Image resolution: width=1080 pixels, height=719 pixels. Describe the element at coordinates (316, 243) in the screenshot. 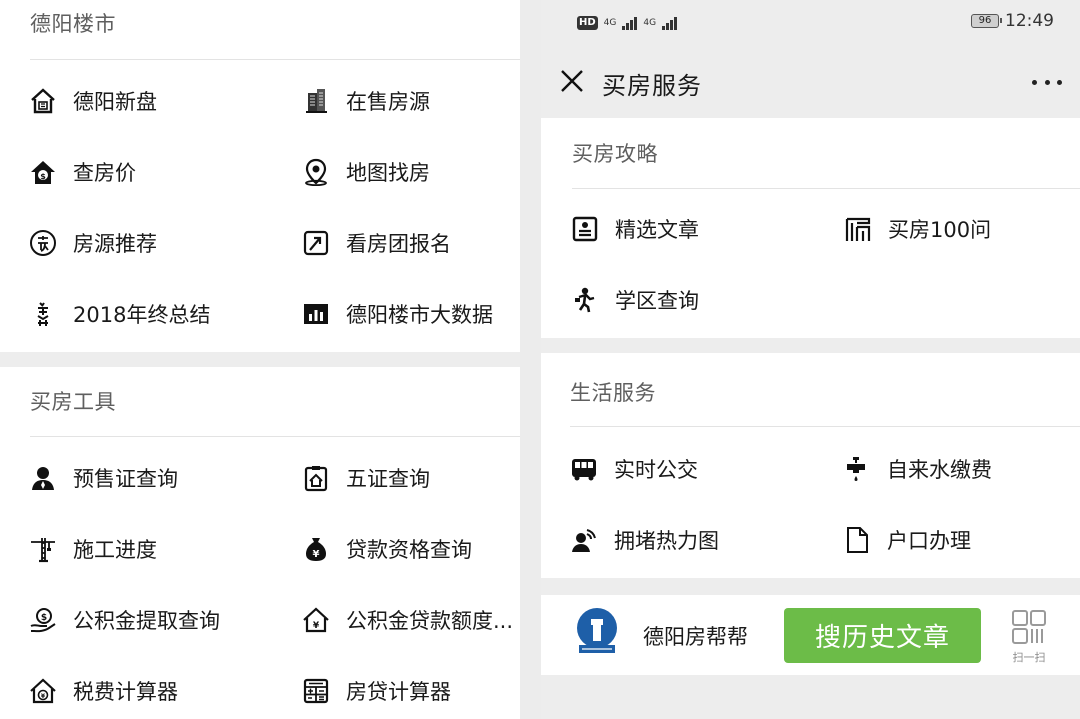

I see `signup-icon` at that location.